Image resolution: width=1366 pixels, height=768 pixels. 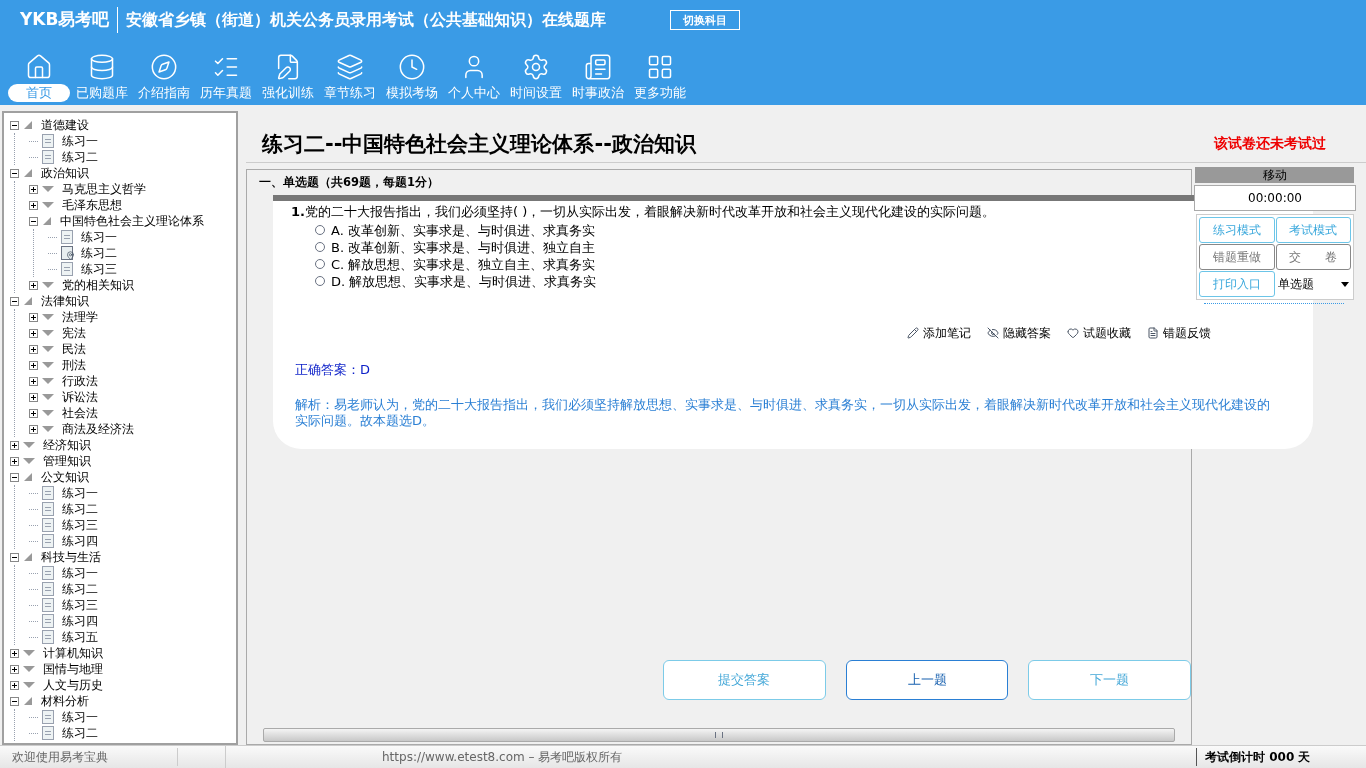 I want to click on option-label: D. 解放思想、实事求是、与时俱进、求真务实, so click(x=464, y=281).